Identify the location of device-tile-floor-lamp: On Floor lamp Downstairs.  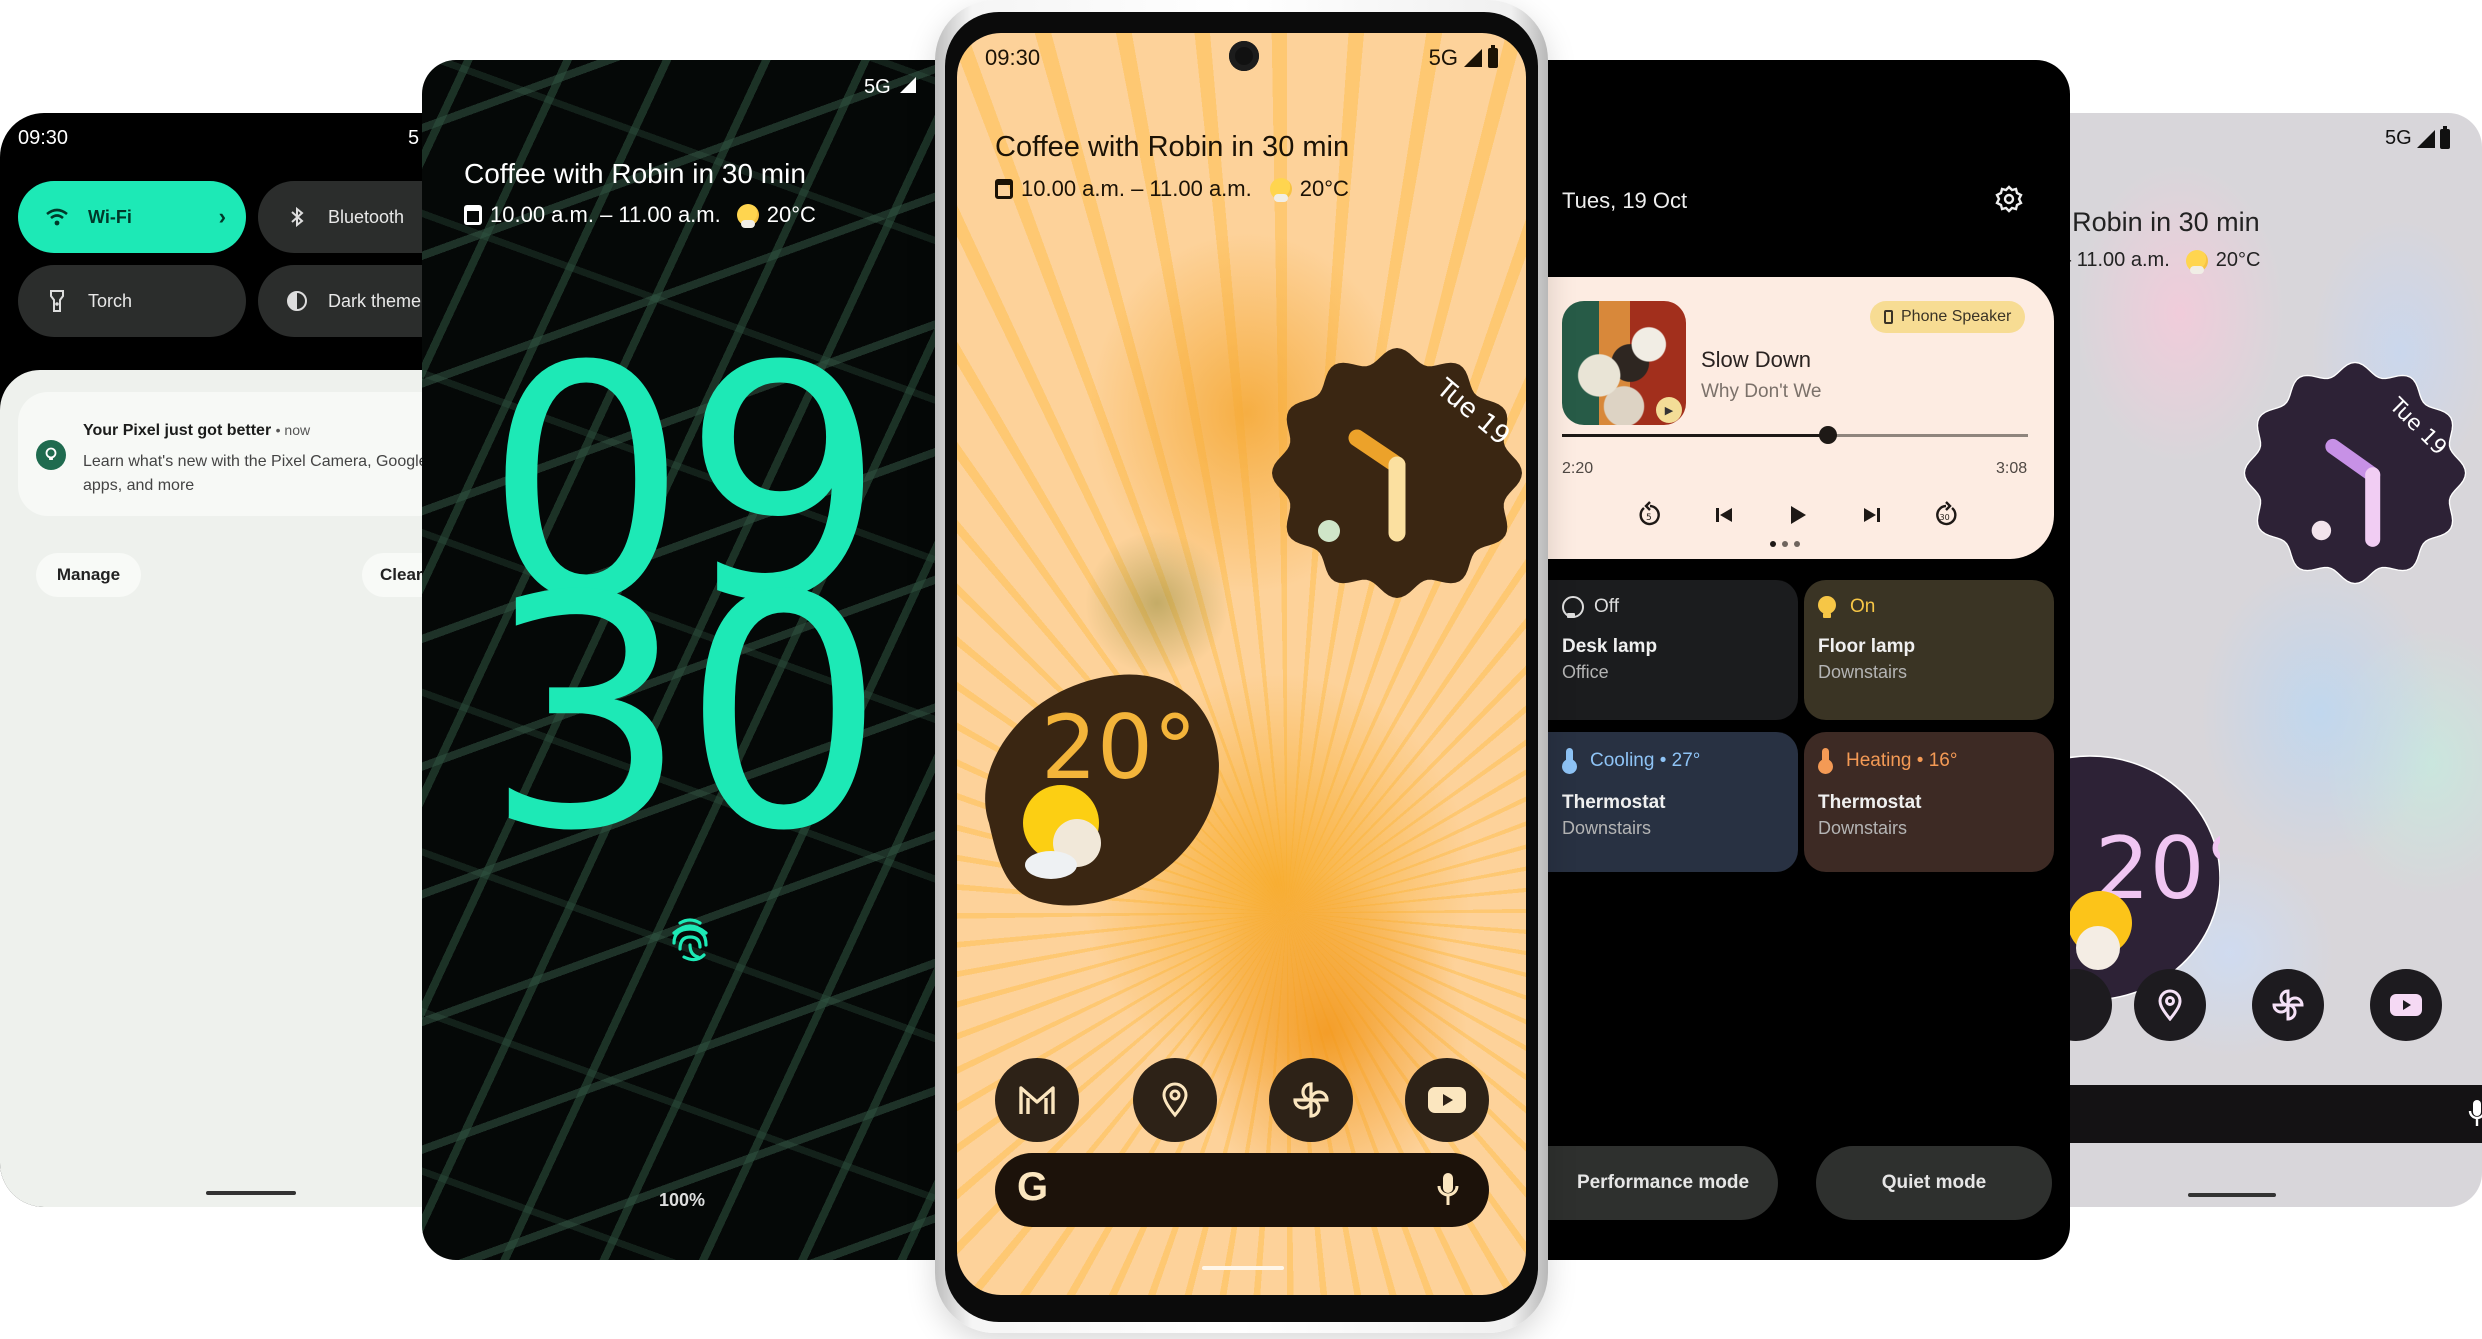
(1929, 650).